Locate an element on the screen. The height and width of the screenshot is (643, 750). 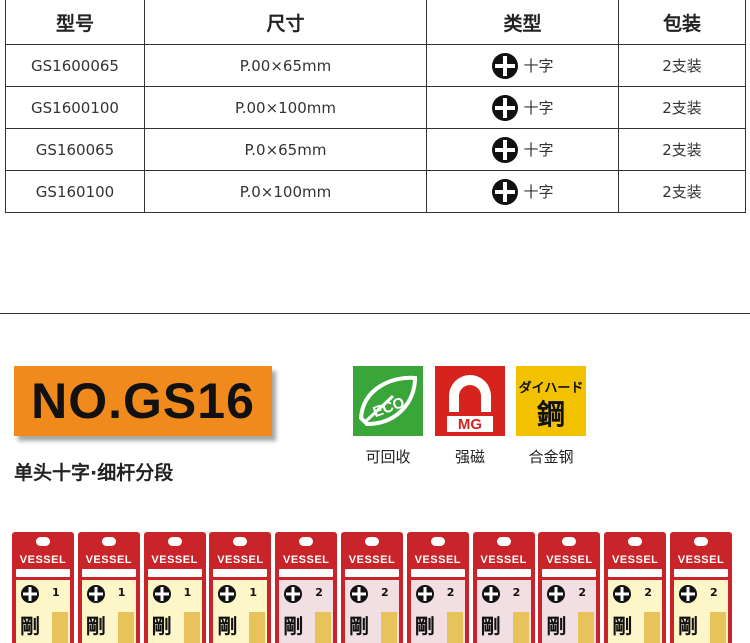
cell-size: P.00×100mm is located at coordinates (285, 107).